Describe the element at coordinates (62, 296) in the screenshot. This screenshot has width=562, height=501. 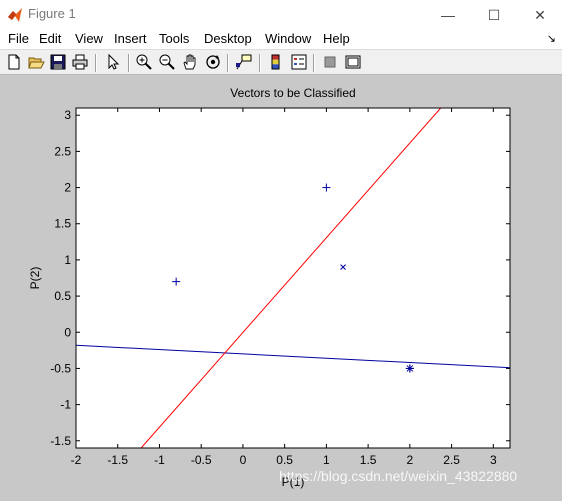
I see `y-tick-label: 0.5` at that location.